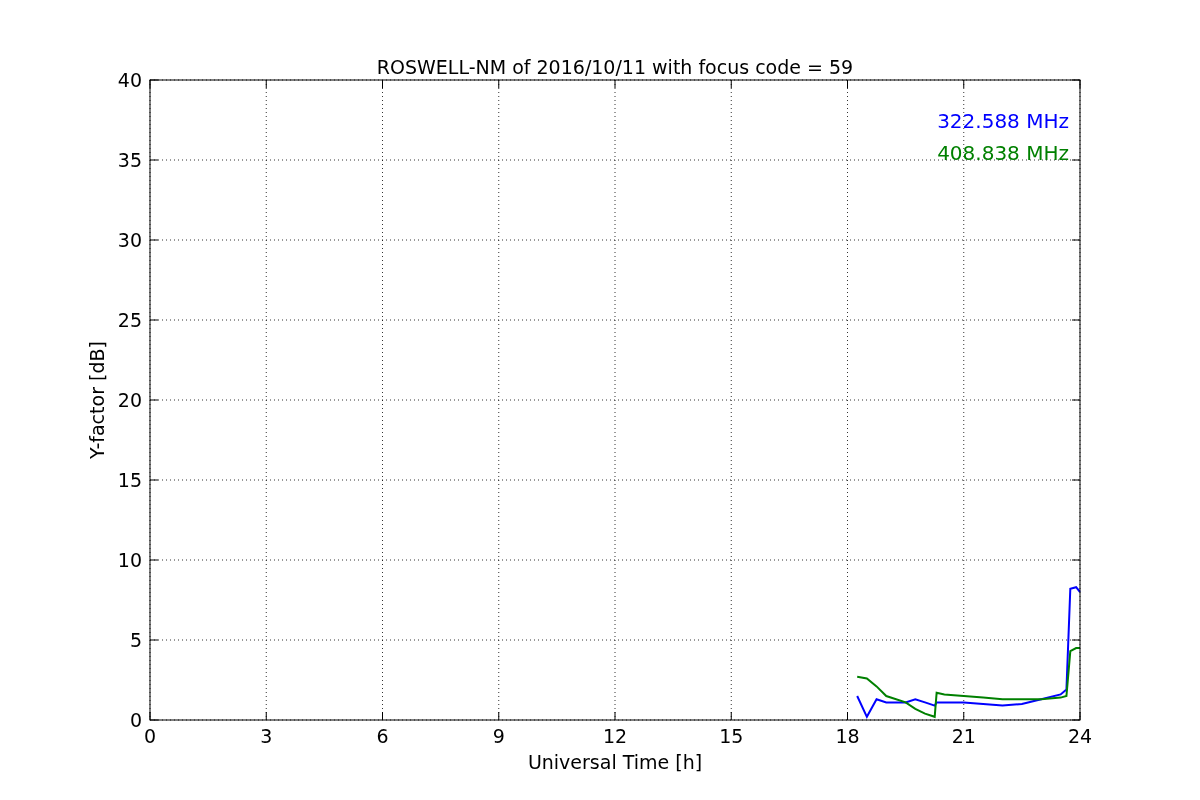 The height and width of the screenshot is (800, 1200). What do you see at coordinates (129, 400) in the screenshot?
I see `tick-label: 20` at bounding box center [129, 400].